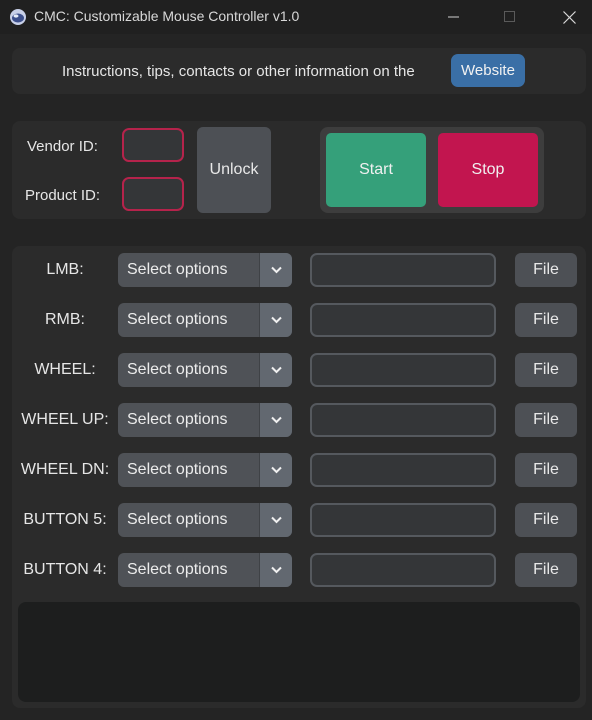  I want to click on stop-button: Stop, so click(488, 170).